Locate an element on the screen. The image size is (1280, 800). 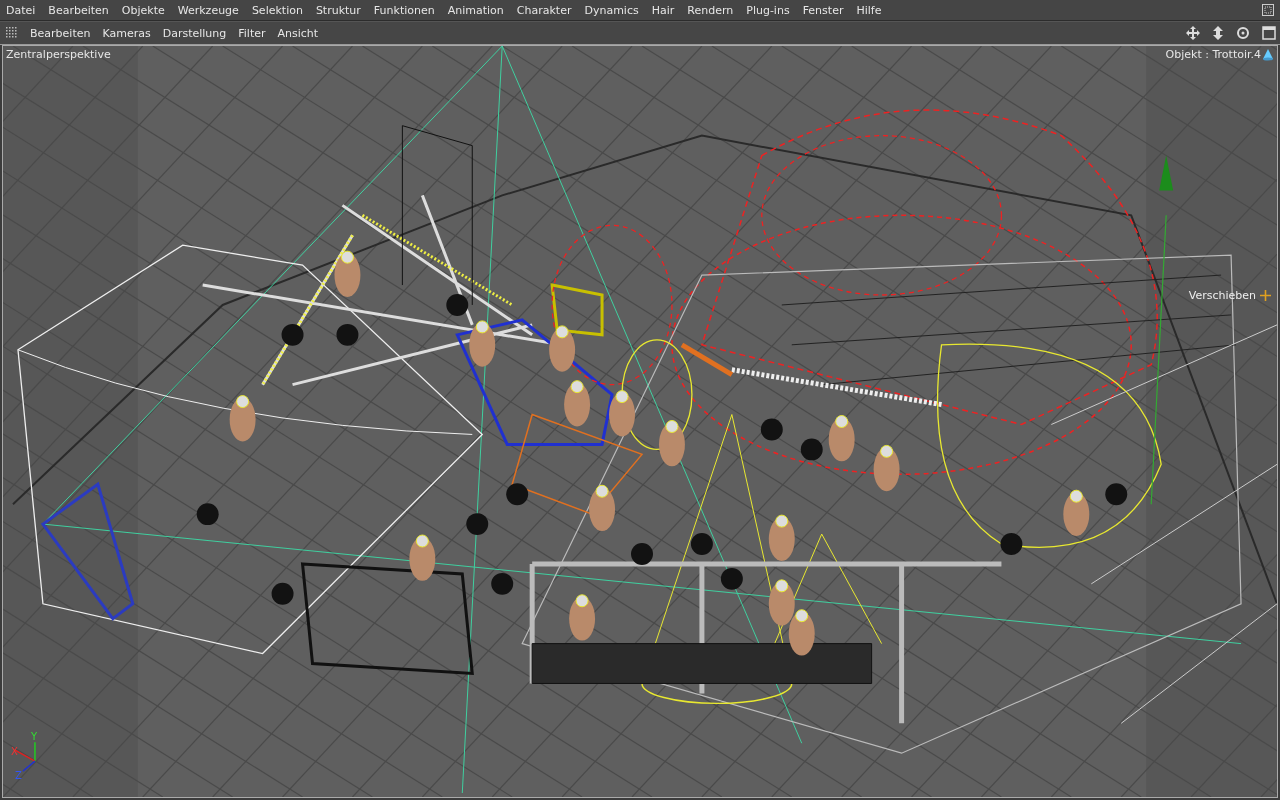
tool-hint: Verschieben is located at coordinates (1222, 295).